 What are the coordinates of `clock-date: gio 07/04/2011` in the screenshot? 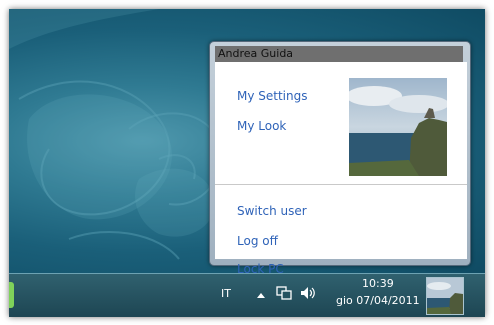 It's located at (378, 300).